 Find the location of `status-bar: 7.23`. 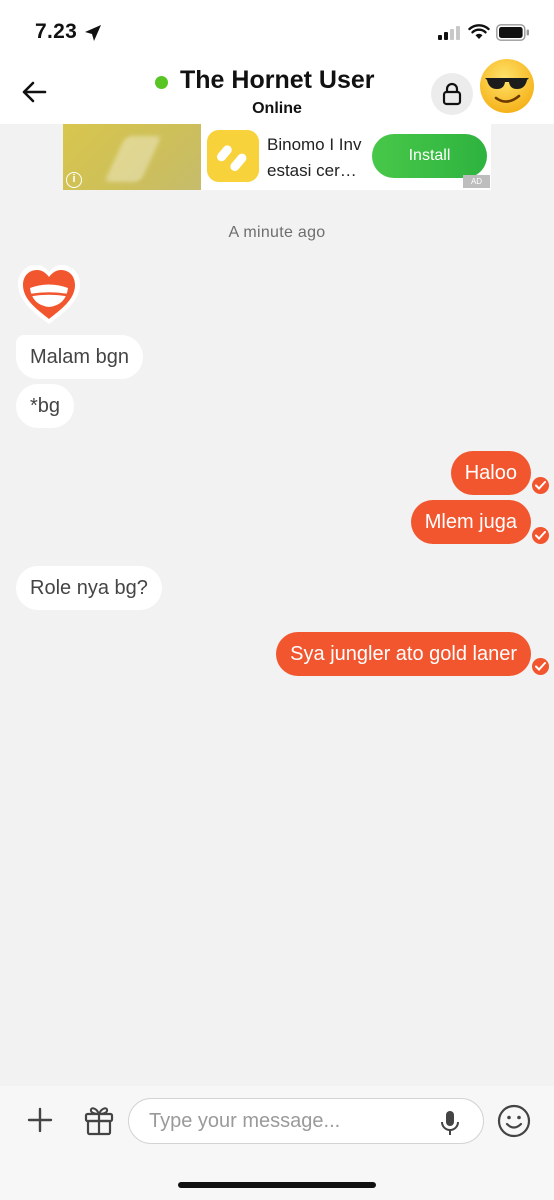

status-bar: 7.23 is located at coordinates (277, 31).